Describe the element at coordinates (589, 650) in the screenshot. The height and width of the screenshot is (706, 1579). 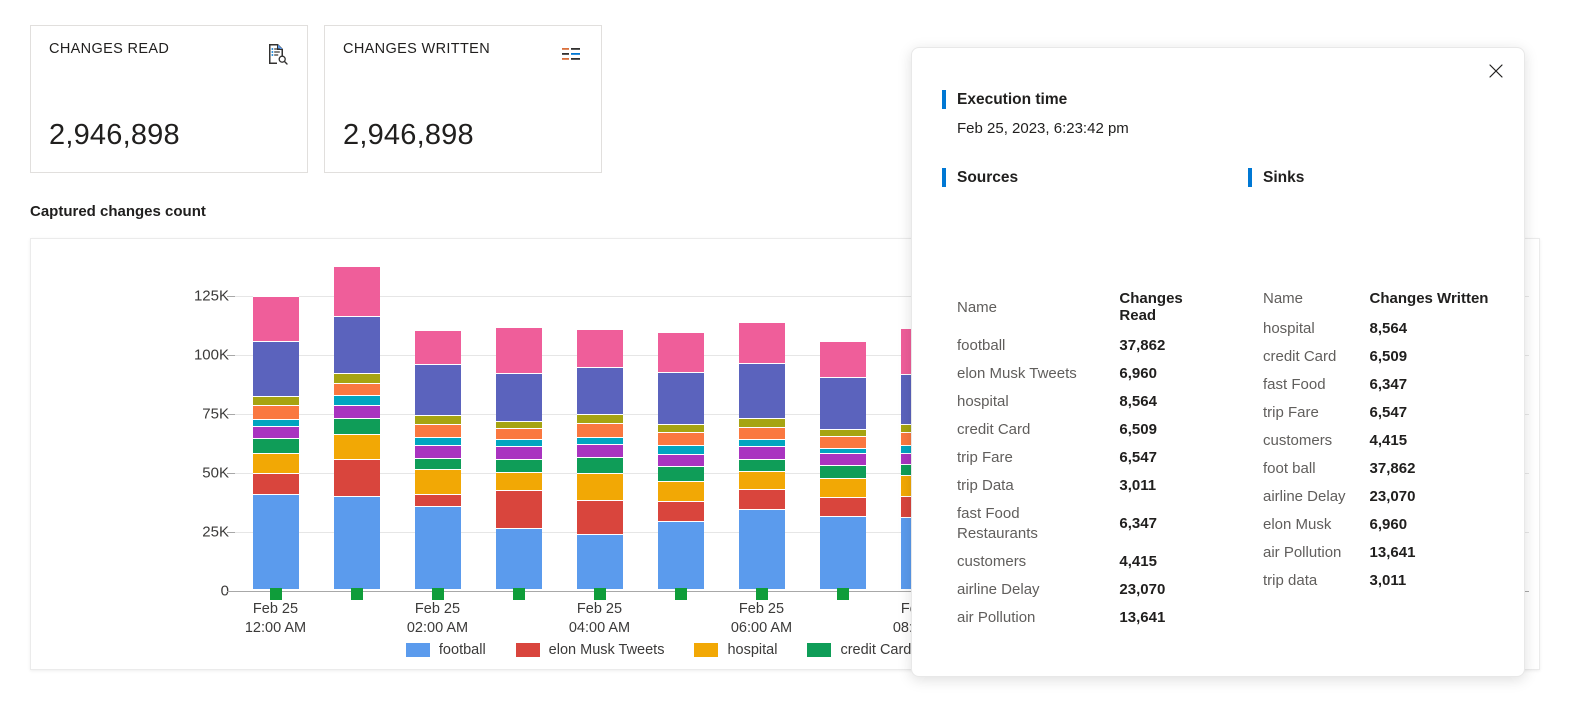
I see `legend-item: elon Musk Tweets` at that location.